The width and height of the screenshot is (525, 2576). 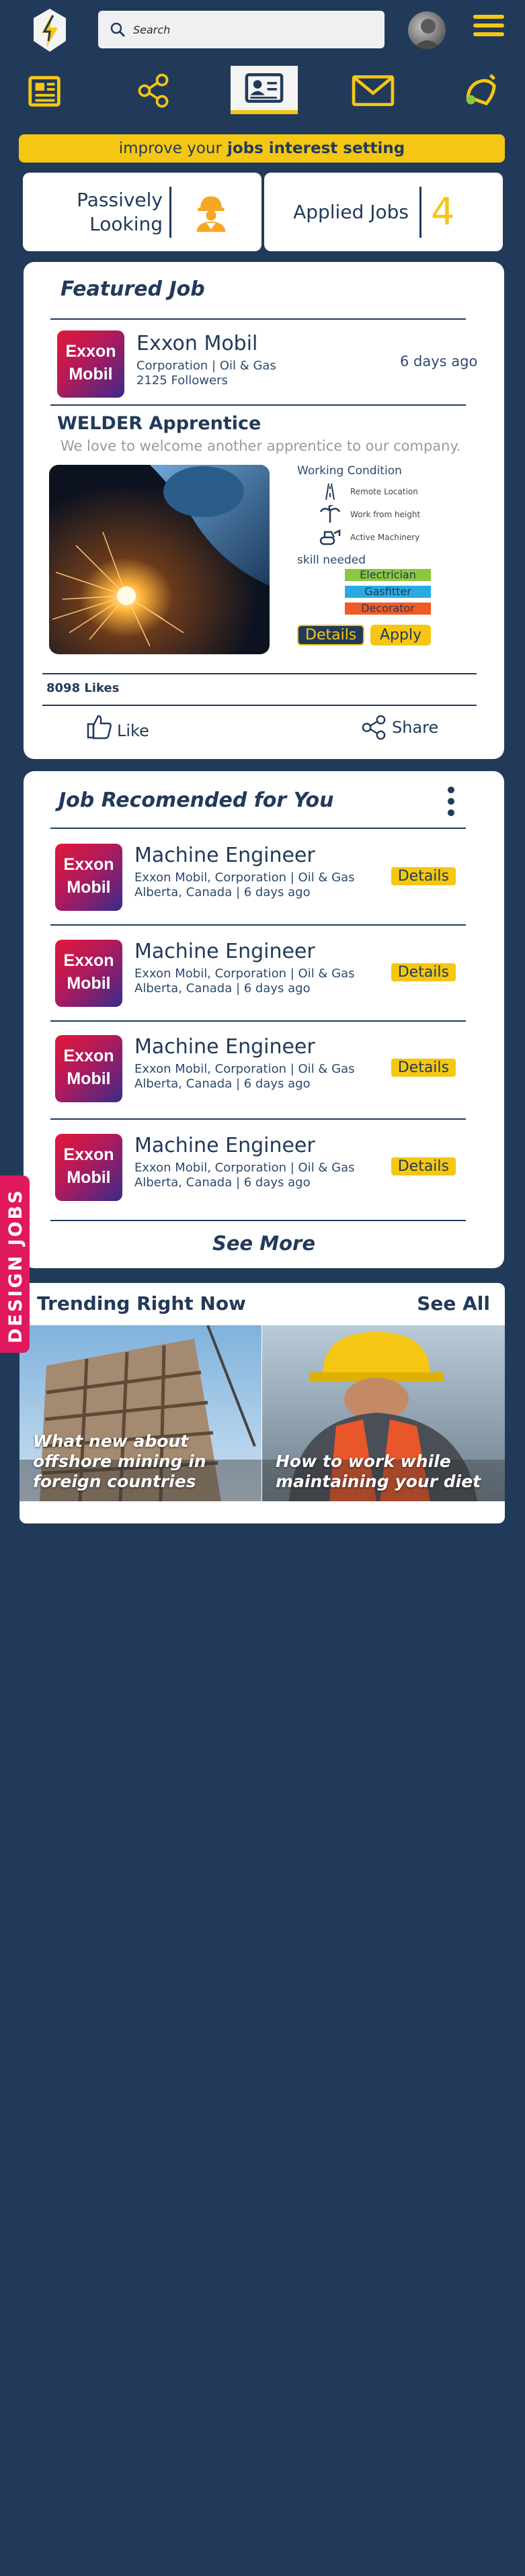 I want to click on search-input: Search, so click(x=151, y=30).